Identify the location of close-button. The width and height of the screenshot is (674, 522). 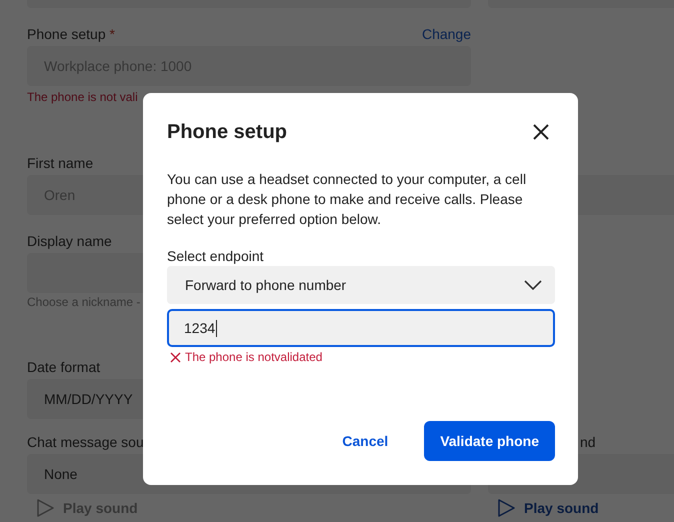
(541, 132).